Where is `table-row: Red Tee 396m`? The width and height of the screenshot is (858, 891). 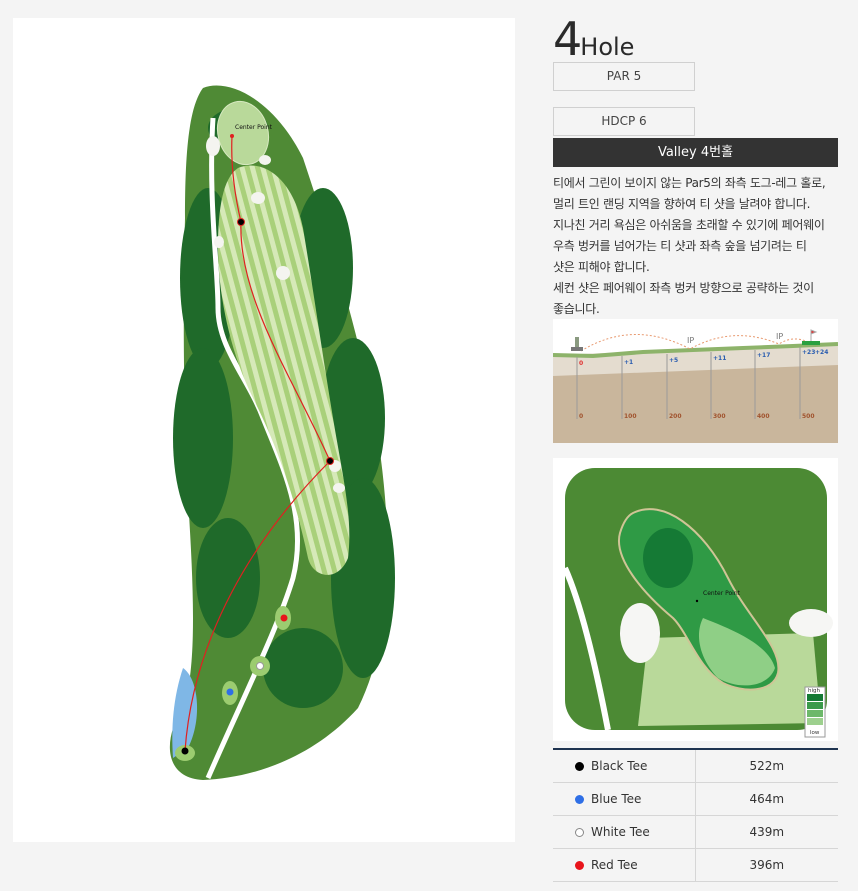 table-row: Red Tee 396m is located at coordinates (695, 865).